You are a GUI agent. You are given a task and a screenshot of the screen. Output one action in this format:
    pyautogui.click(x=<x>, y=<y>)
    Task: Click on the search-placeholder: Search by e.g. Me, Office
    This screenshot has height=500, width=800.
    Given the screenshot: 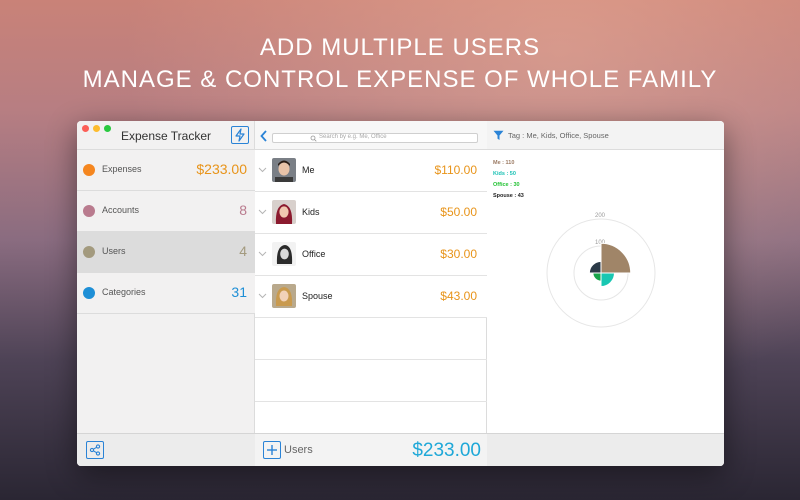 What is the action you would take?
    pyautogui.click(x=353, y=137)
    